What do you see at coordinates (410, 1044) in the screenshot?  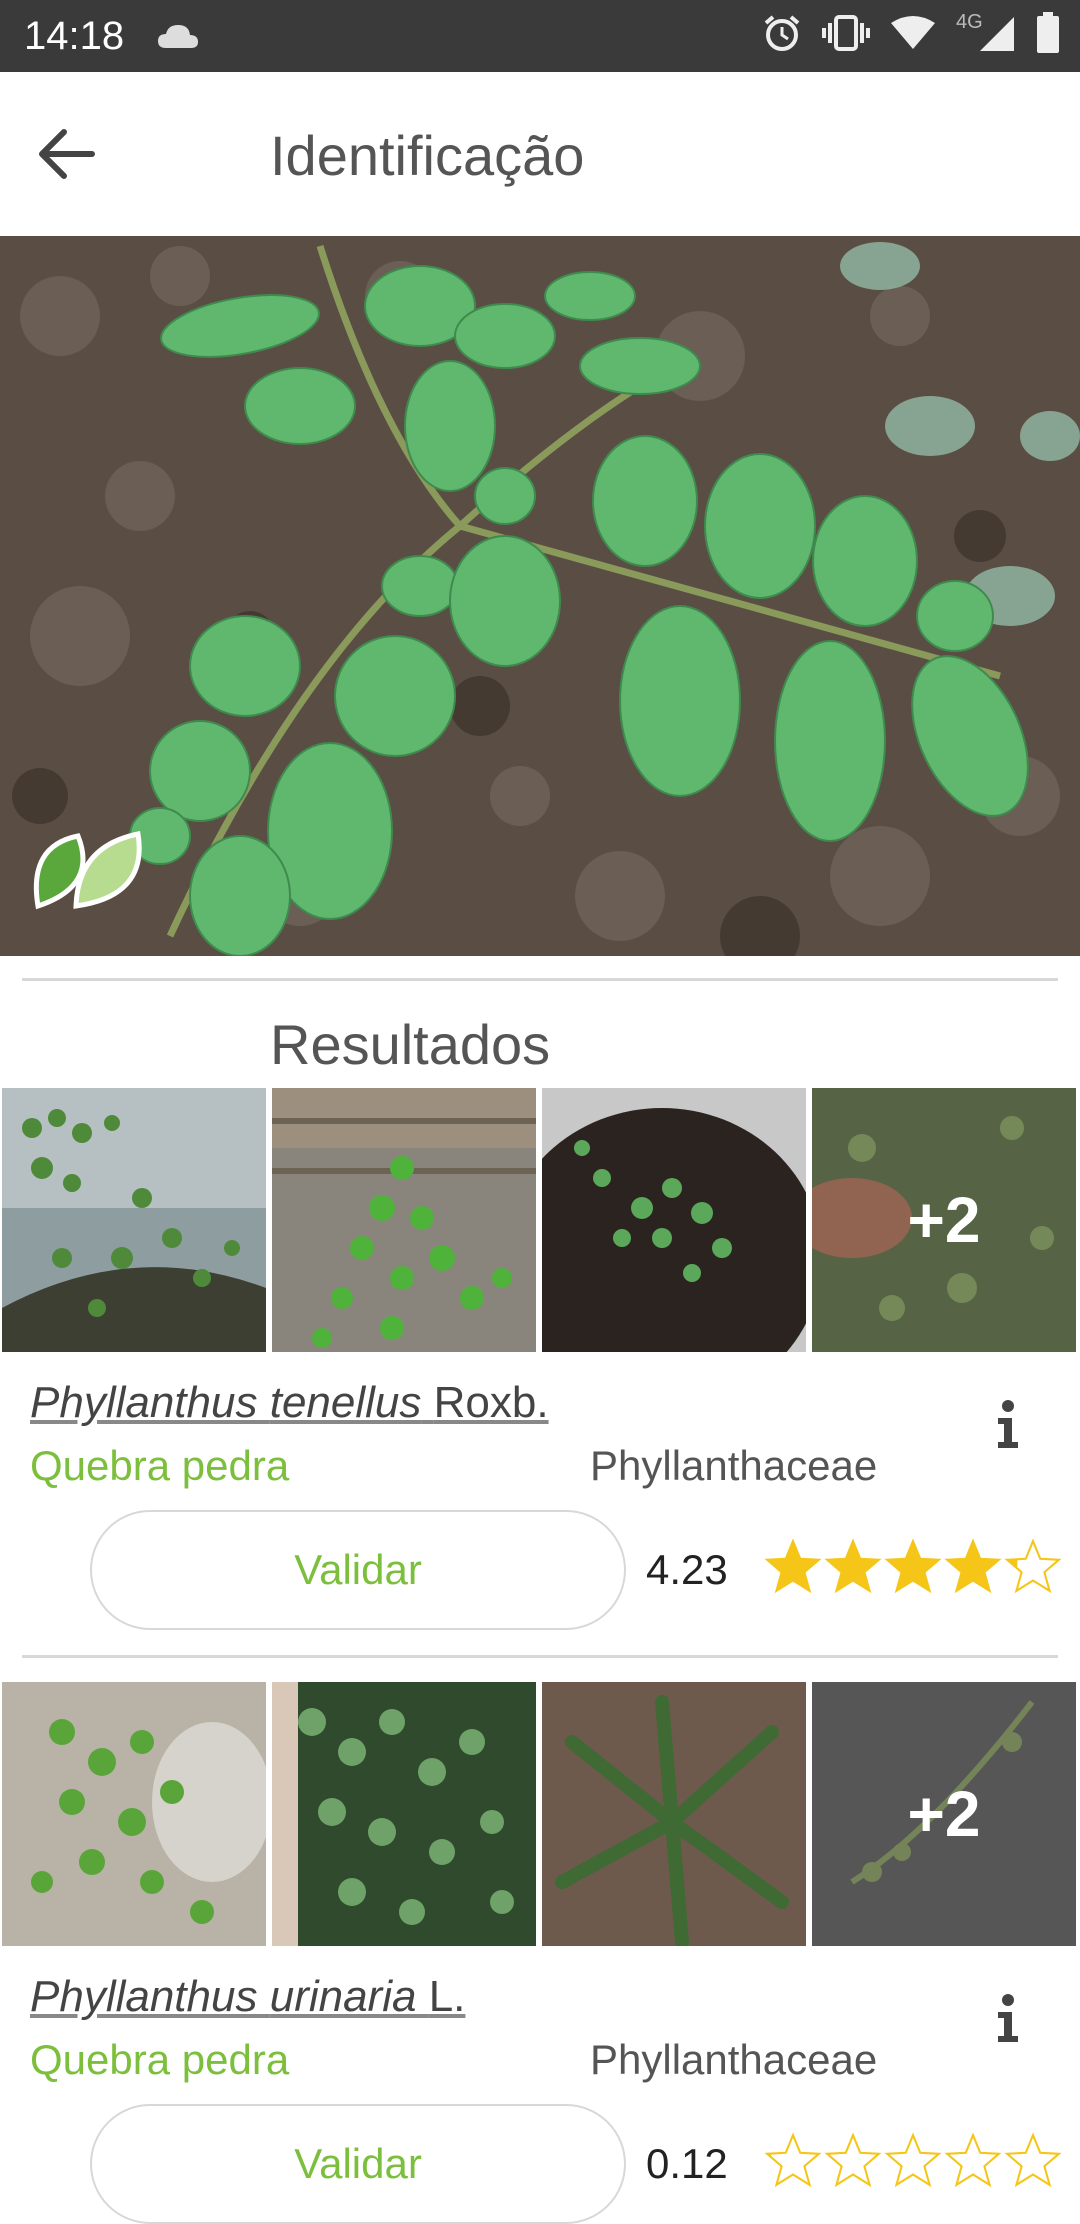 I see `results-title: Resultados` at bounding box center [410, 1044].